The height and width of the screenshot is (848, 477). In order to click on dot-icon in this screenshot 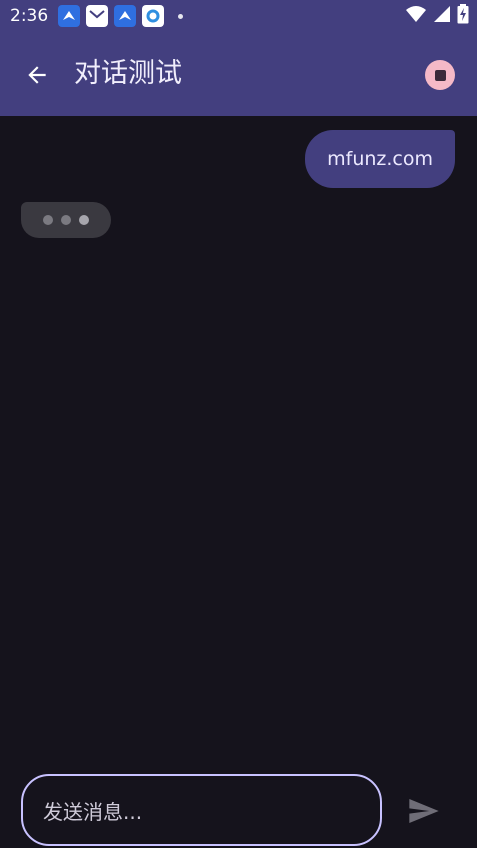, I will do `click(181, 16)`.